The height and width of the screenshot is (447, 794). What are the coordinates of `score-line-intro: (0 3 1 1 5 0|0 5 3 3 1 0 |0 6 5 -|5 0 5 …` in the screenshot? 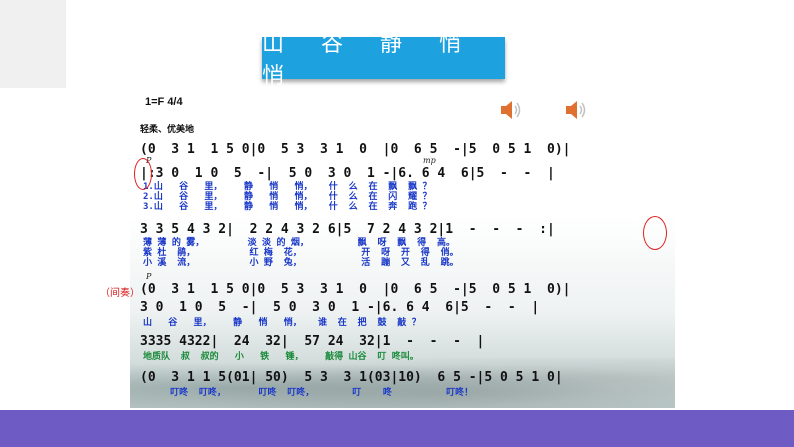 It's located at (355, 149).